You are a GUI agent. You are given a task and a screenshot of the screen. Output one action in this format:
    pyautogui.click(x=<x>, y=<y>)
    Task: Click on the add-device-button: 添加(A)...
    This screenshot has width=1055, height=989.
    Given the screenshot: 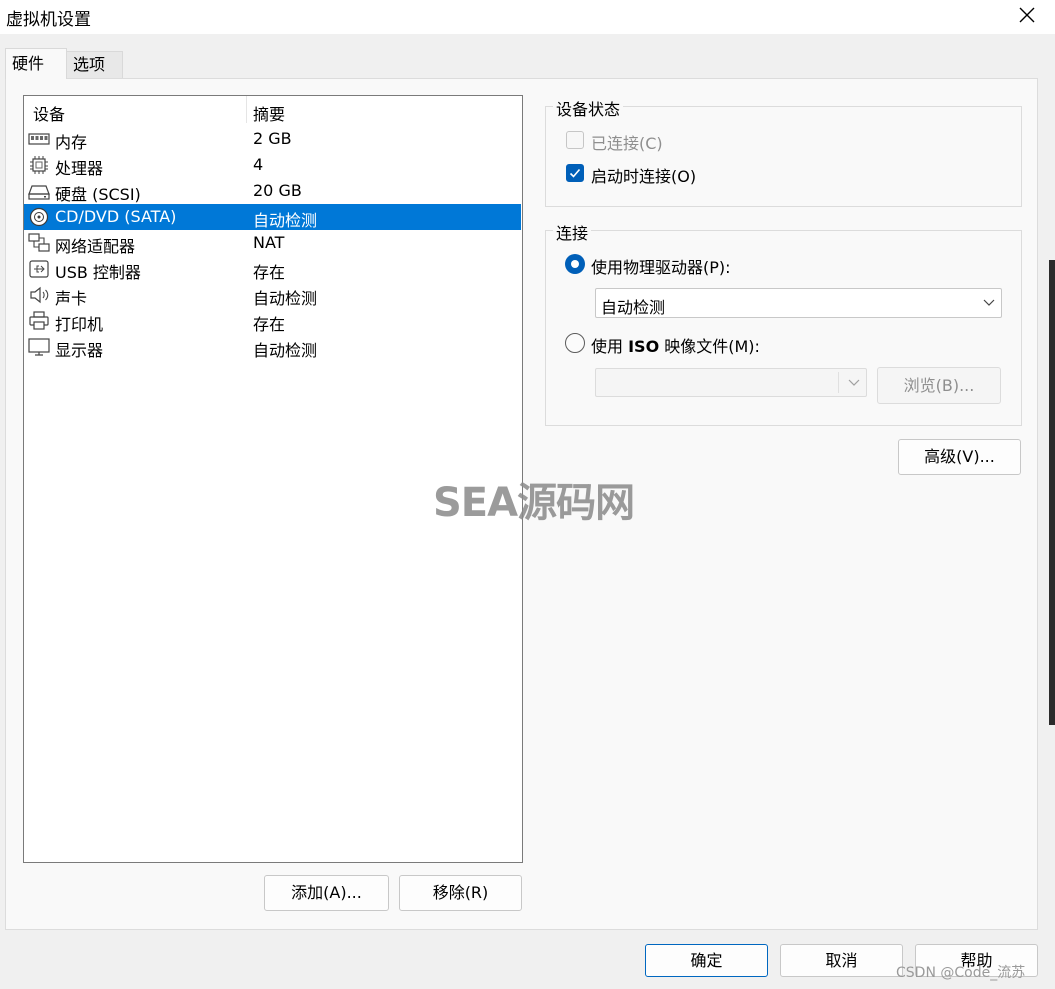 What is the action you would take?
    pyautogui.click(x=326, y=893)
    